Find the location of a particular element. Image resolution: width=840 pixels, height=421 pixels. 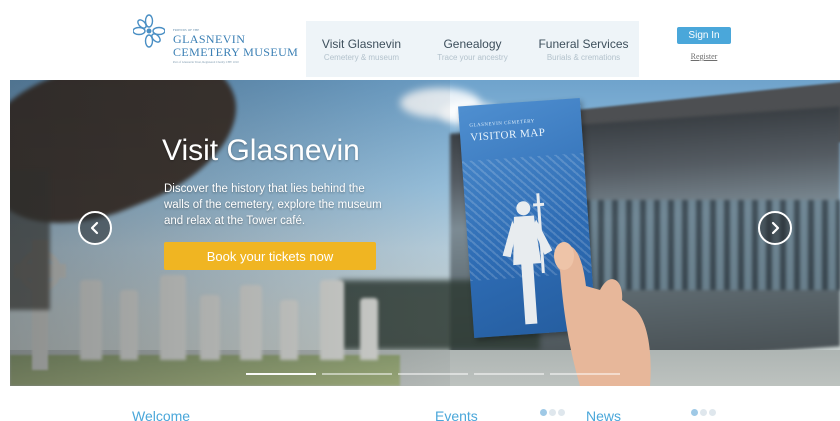

nav-item-title: Genealogy is located at coordinates (472, 43).